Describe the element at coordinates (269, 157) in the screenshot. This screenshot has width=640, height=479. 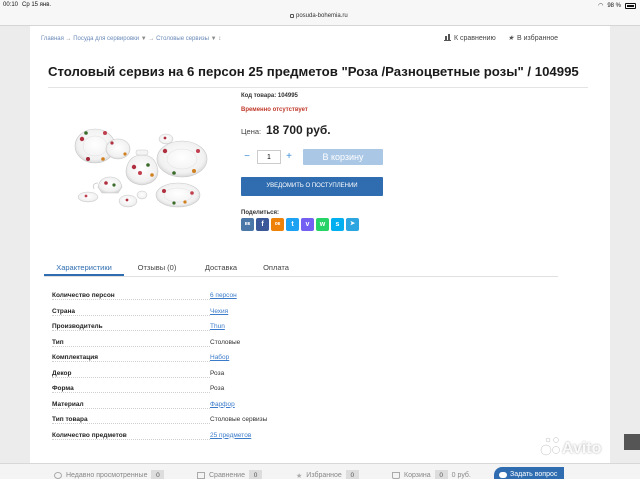
I see `quantity-input` at that location.